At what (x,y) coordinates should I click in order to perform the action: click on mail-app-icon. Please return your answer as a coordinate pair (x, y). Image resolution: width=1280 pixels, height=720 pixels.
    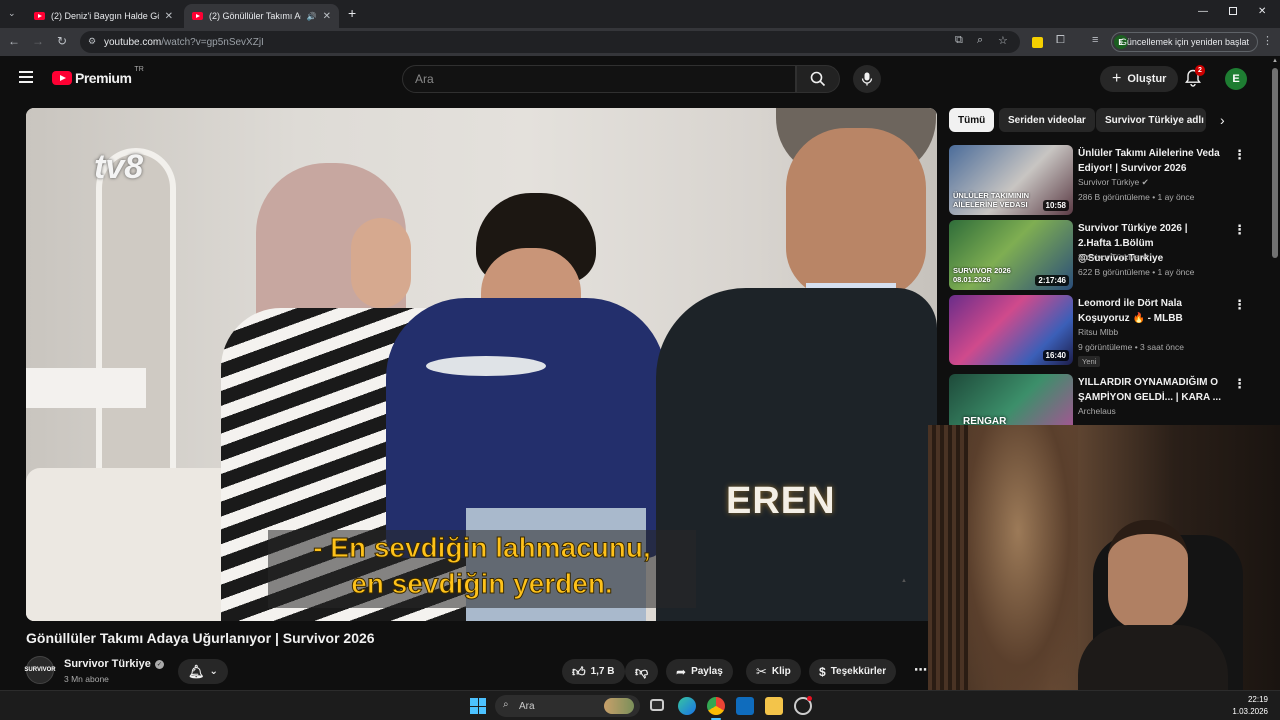
    Looking at the image, I should click on (745, 706).